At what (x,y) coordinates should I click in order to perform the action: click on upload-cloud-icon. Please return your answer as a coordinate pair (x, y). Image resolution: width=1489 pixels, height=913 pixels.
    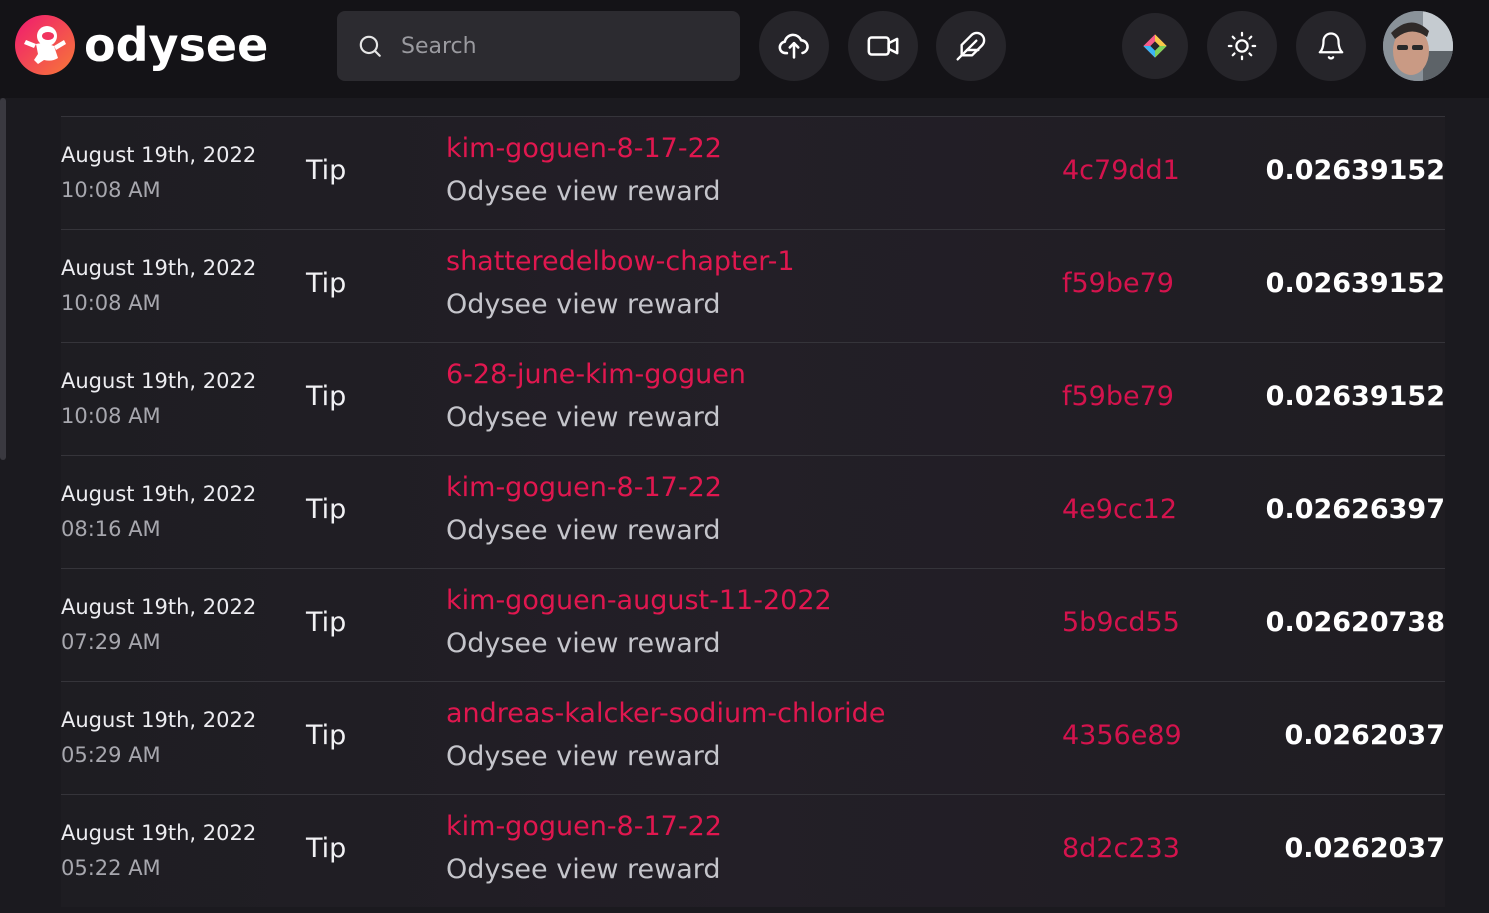
    Looking at the image, I should click on (793, 46).